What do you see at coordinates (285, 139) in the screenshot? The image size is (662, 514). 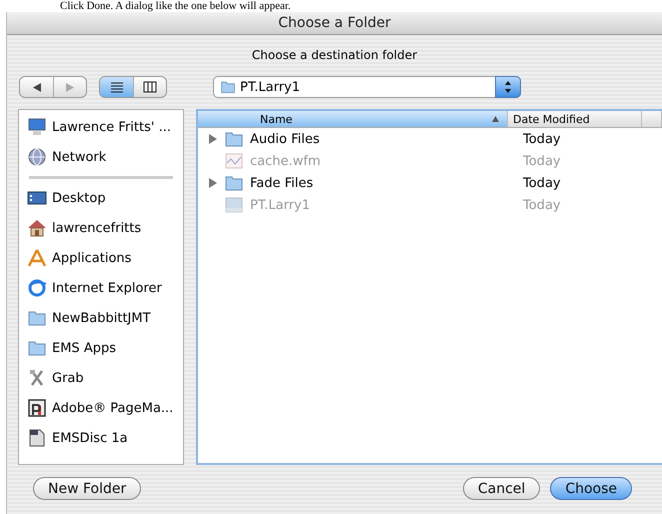 I see `file-name: Audio Files` at bounding box center [285, 139].